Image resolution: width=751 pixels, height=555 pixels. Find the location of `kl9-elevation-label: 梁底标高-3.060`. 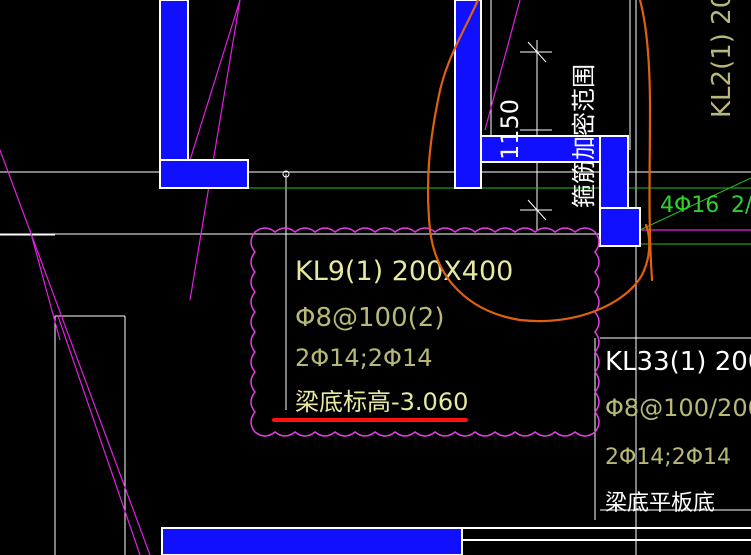

kl9-elevation-label: 梁底标高-3.060 is located at coordinates (381, 402).